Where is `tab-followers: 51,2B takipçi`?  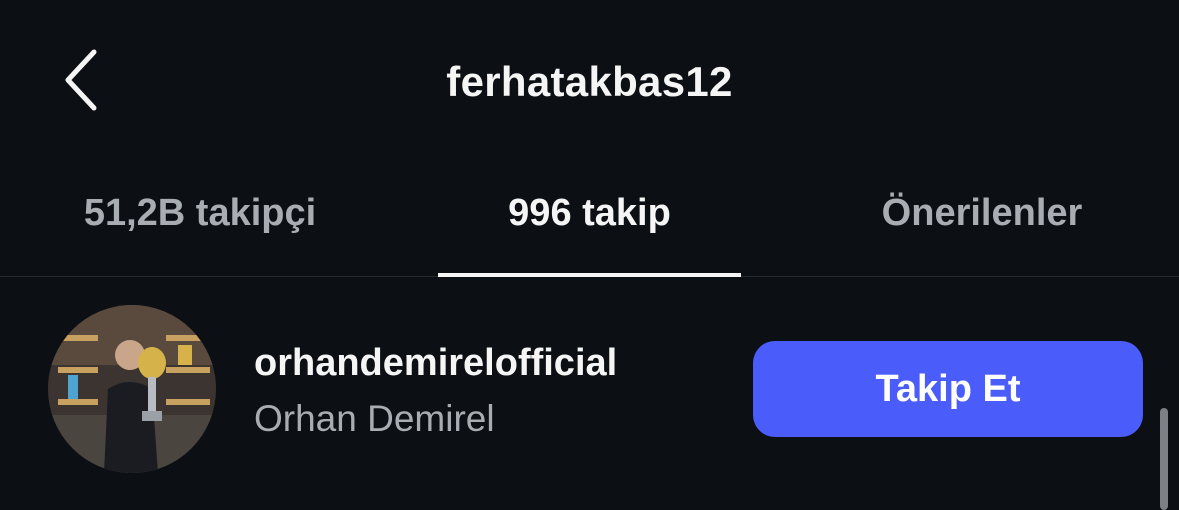
tab-followers: 51,2B takipçi is located at coordinates (200, 223).